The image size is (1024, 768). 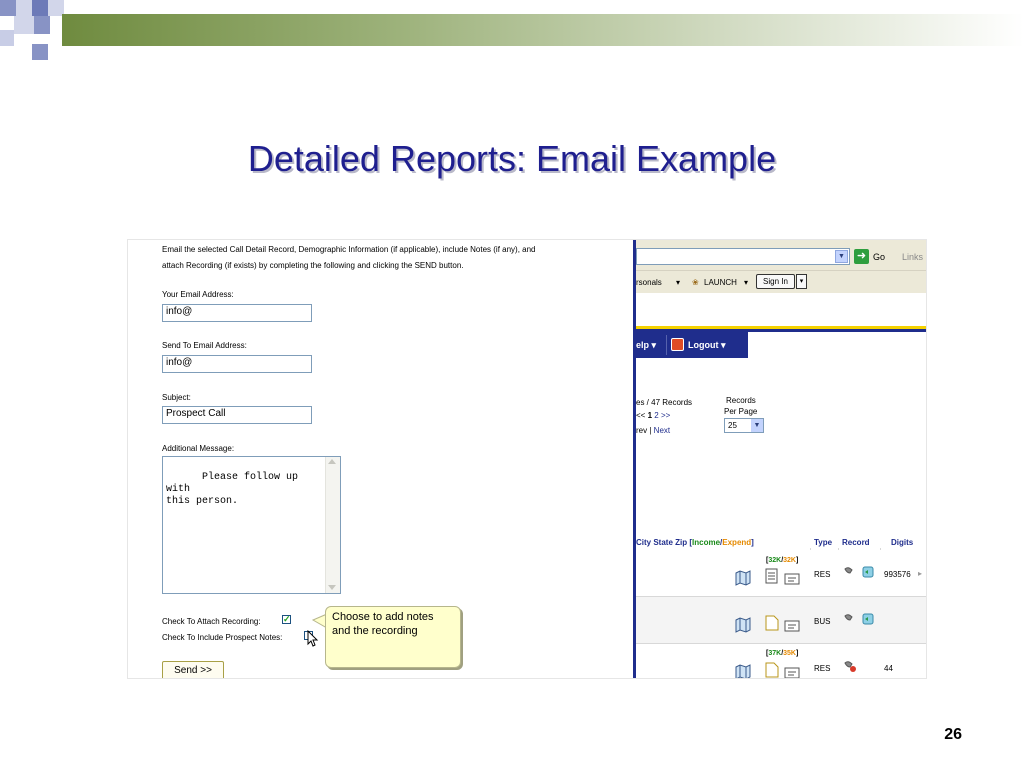 What do you see at coordinates (332, 461) in the screenshot?
I see `scroll-up-arrow-icon` at bounding box center [332, 461].